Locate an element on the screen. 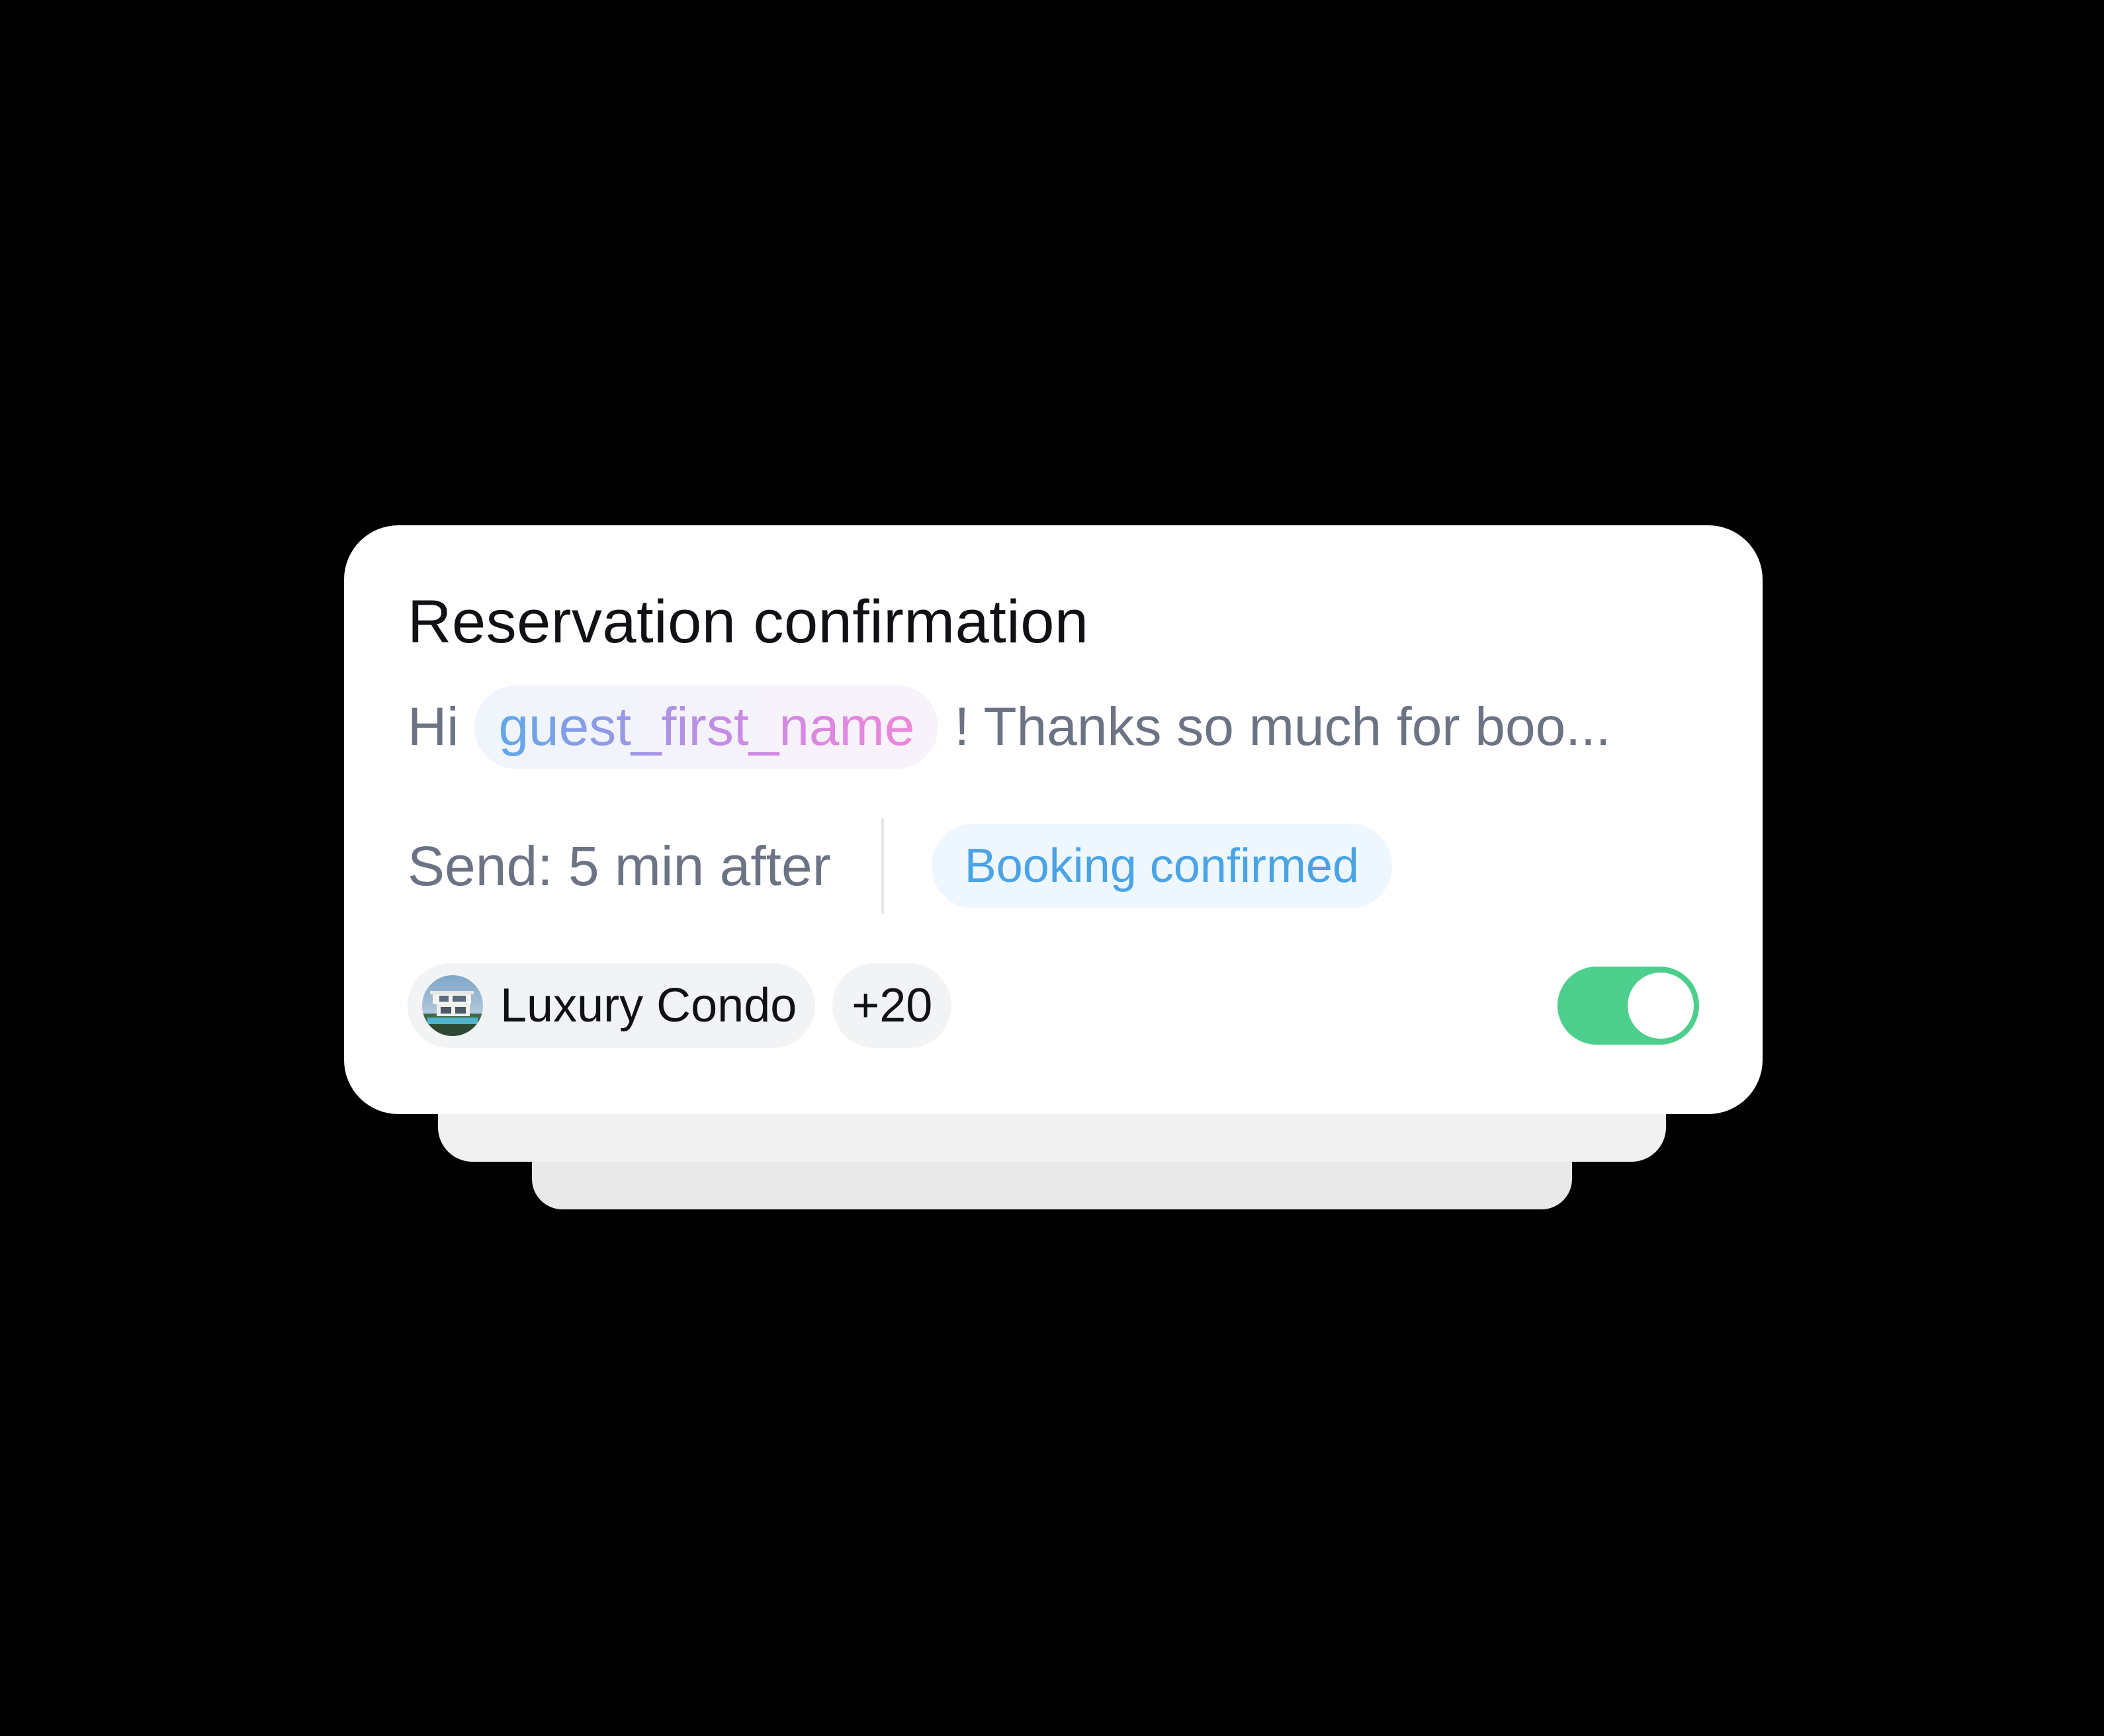  more-properties-chip: +20 is located at coordinates (892, 1005).